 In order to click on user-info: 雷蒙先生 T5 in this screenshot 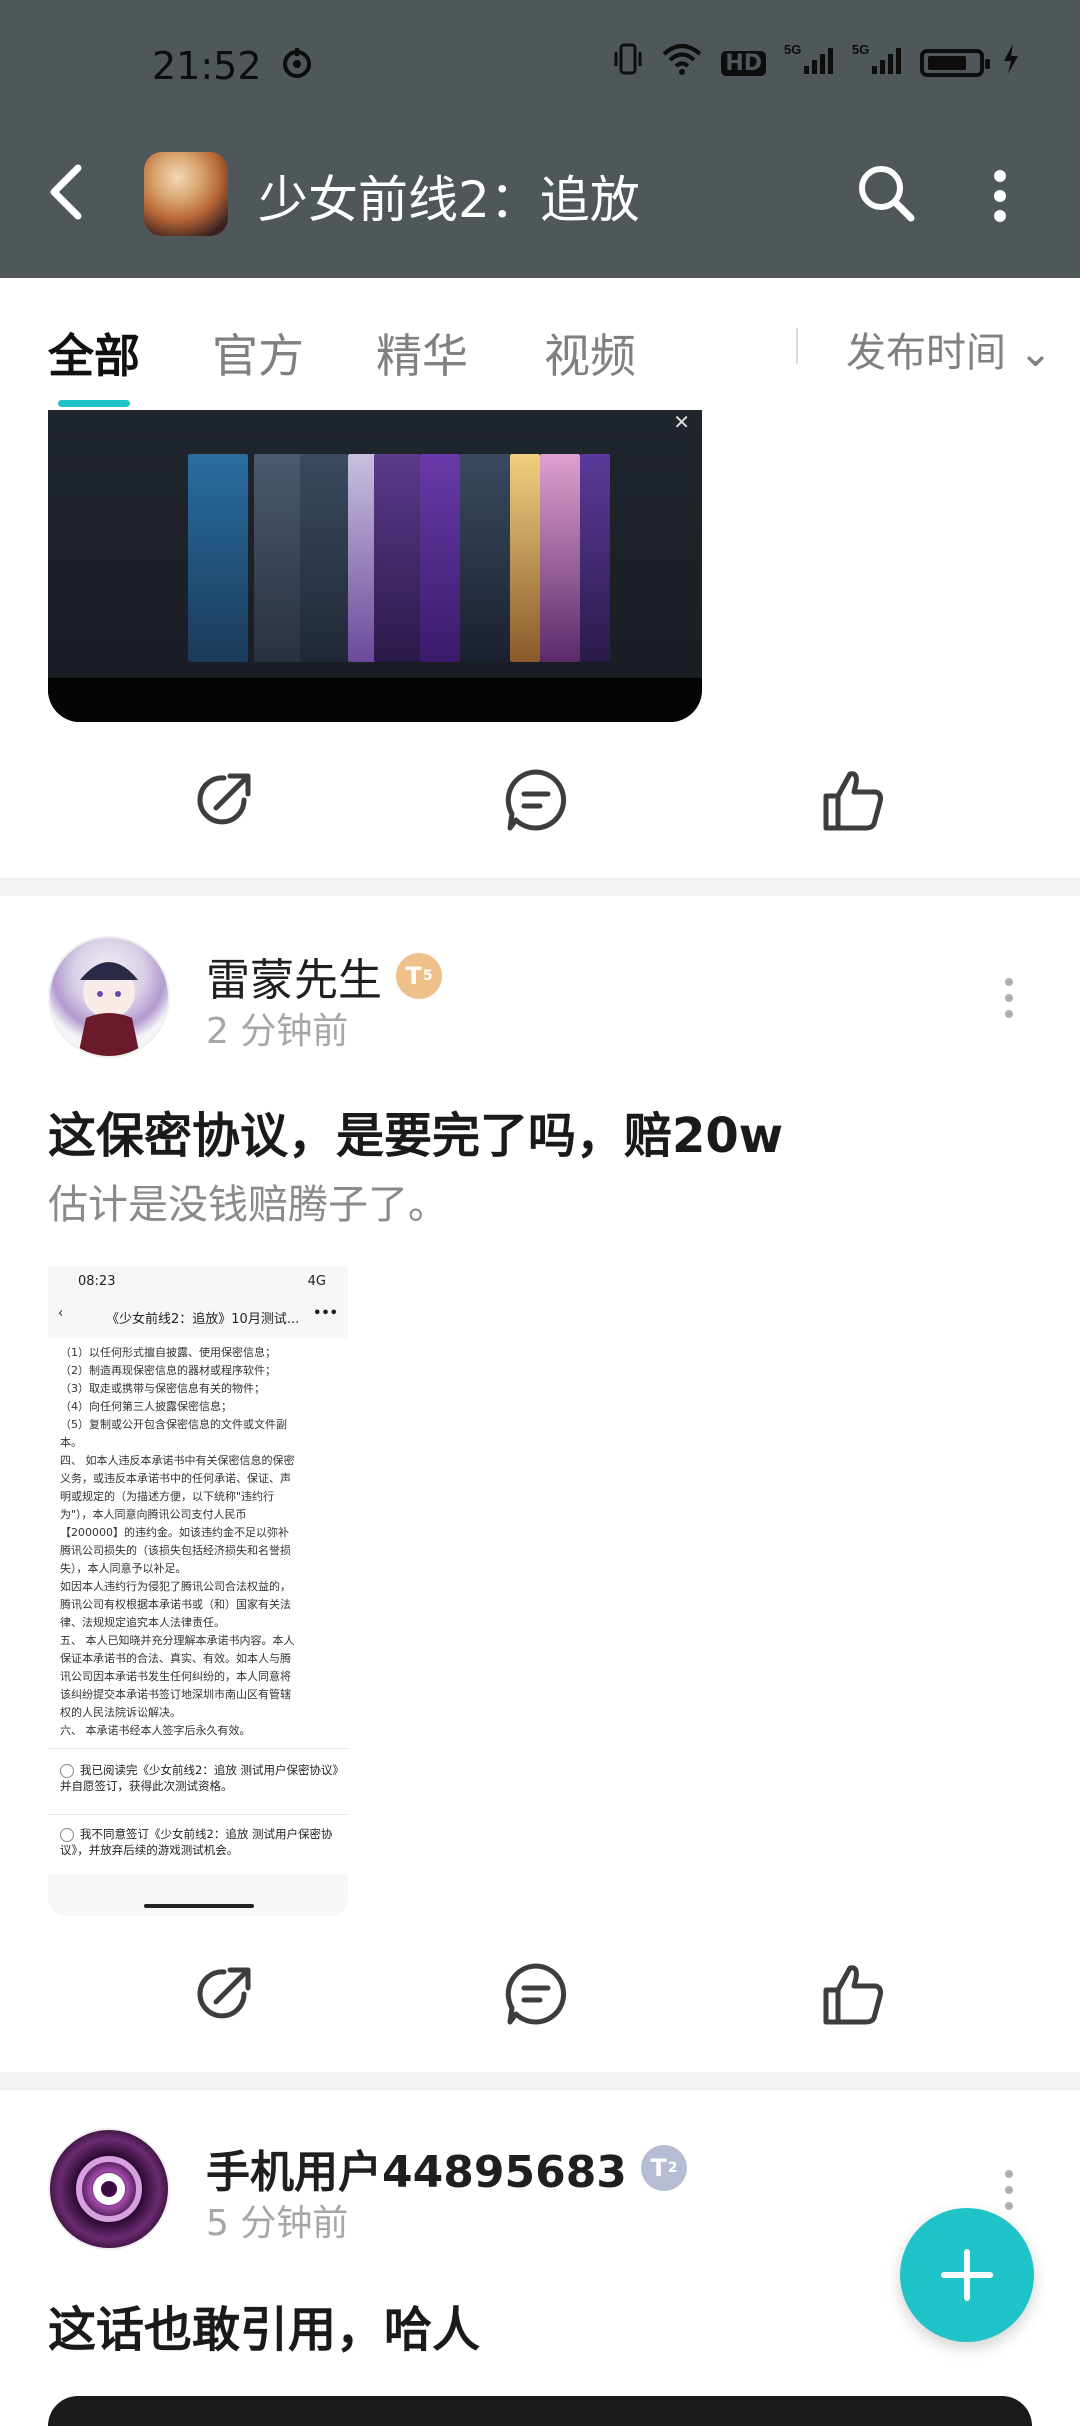, I will do `click(324, 976)`.